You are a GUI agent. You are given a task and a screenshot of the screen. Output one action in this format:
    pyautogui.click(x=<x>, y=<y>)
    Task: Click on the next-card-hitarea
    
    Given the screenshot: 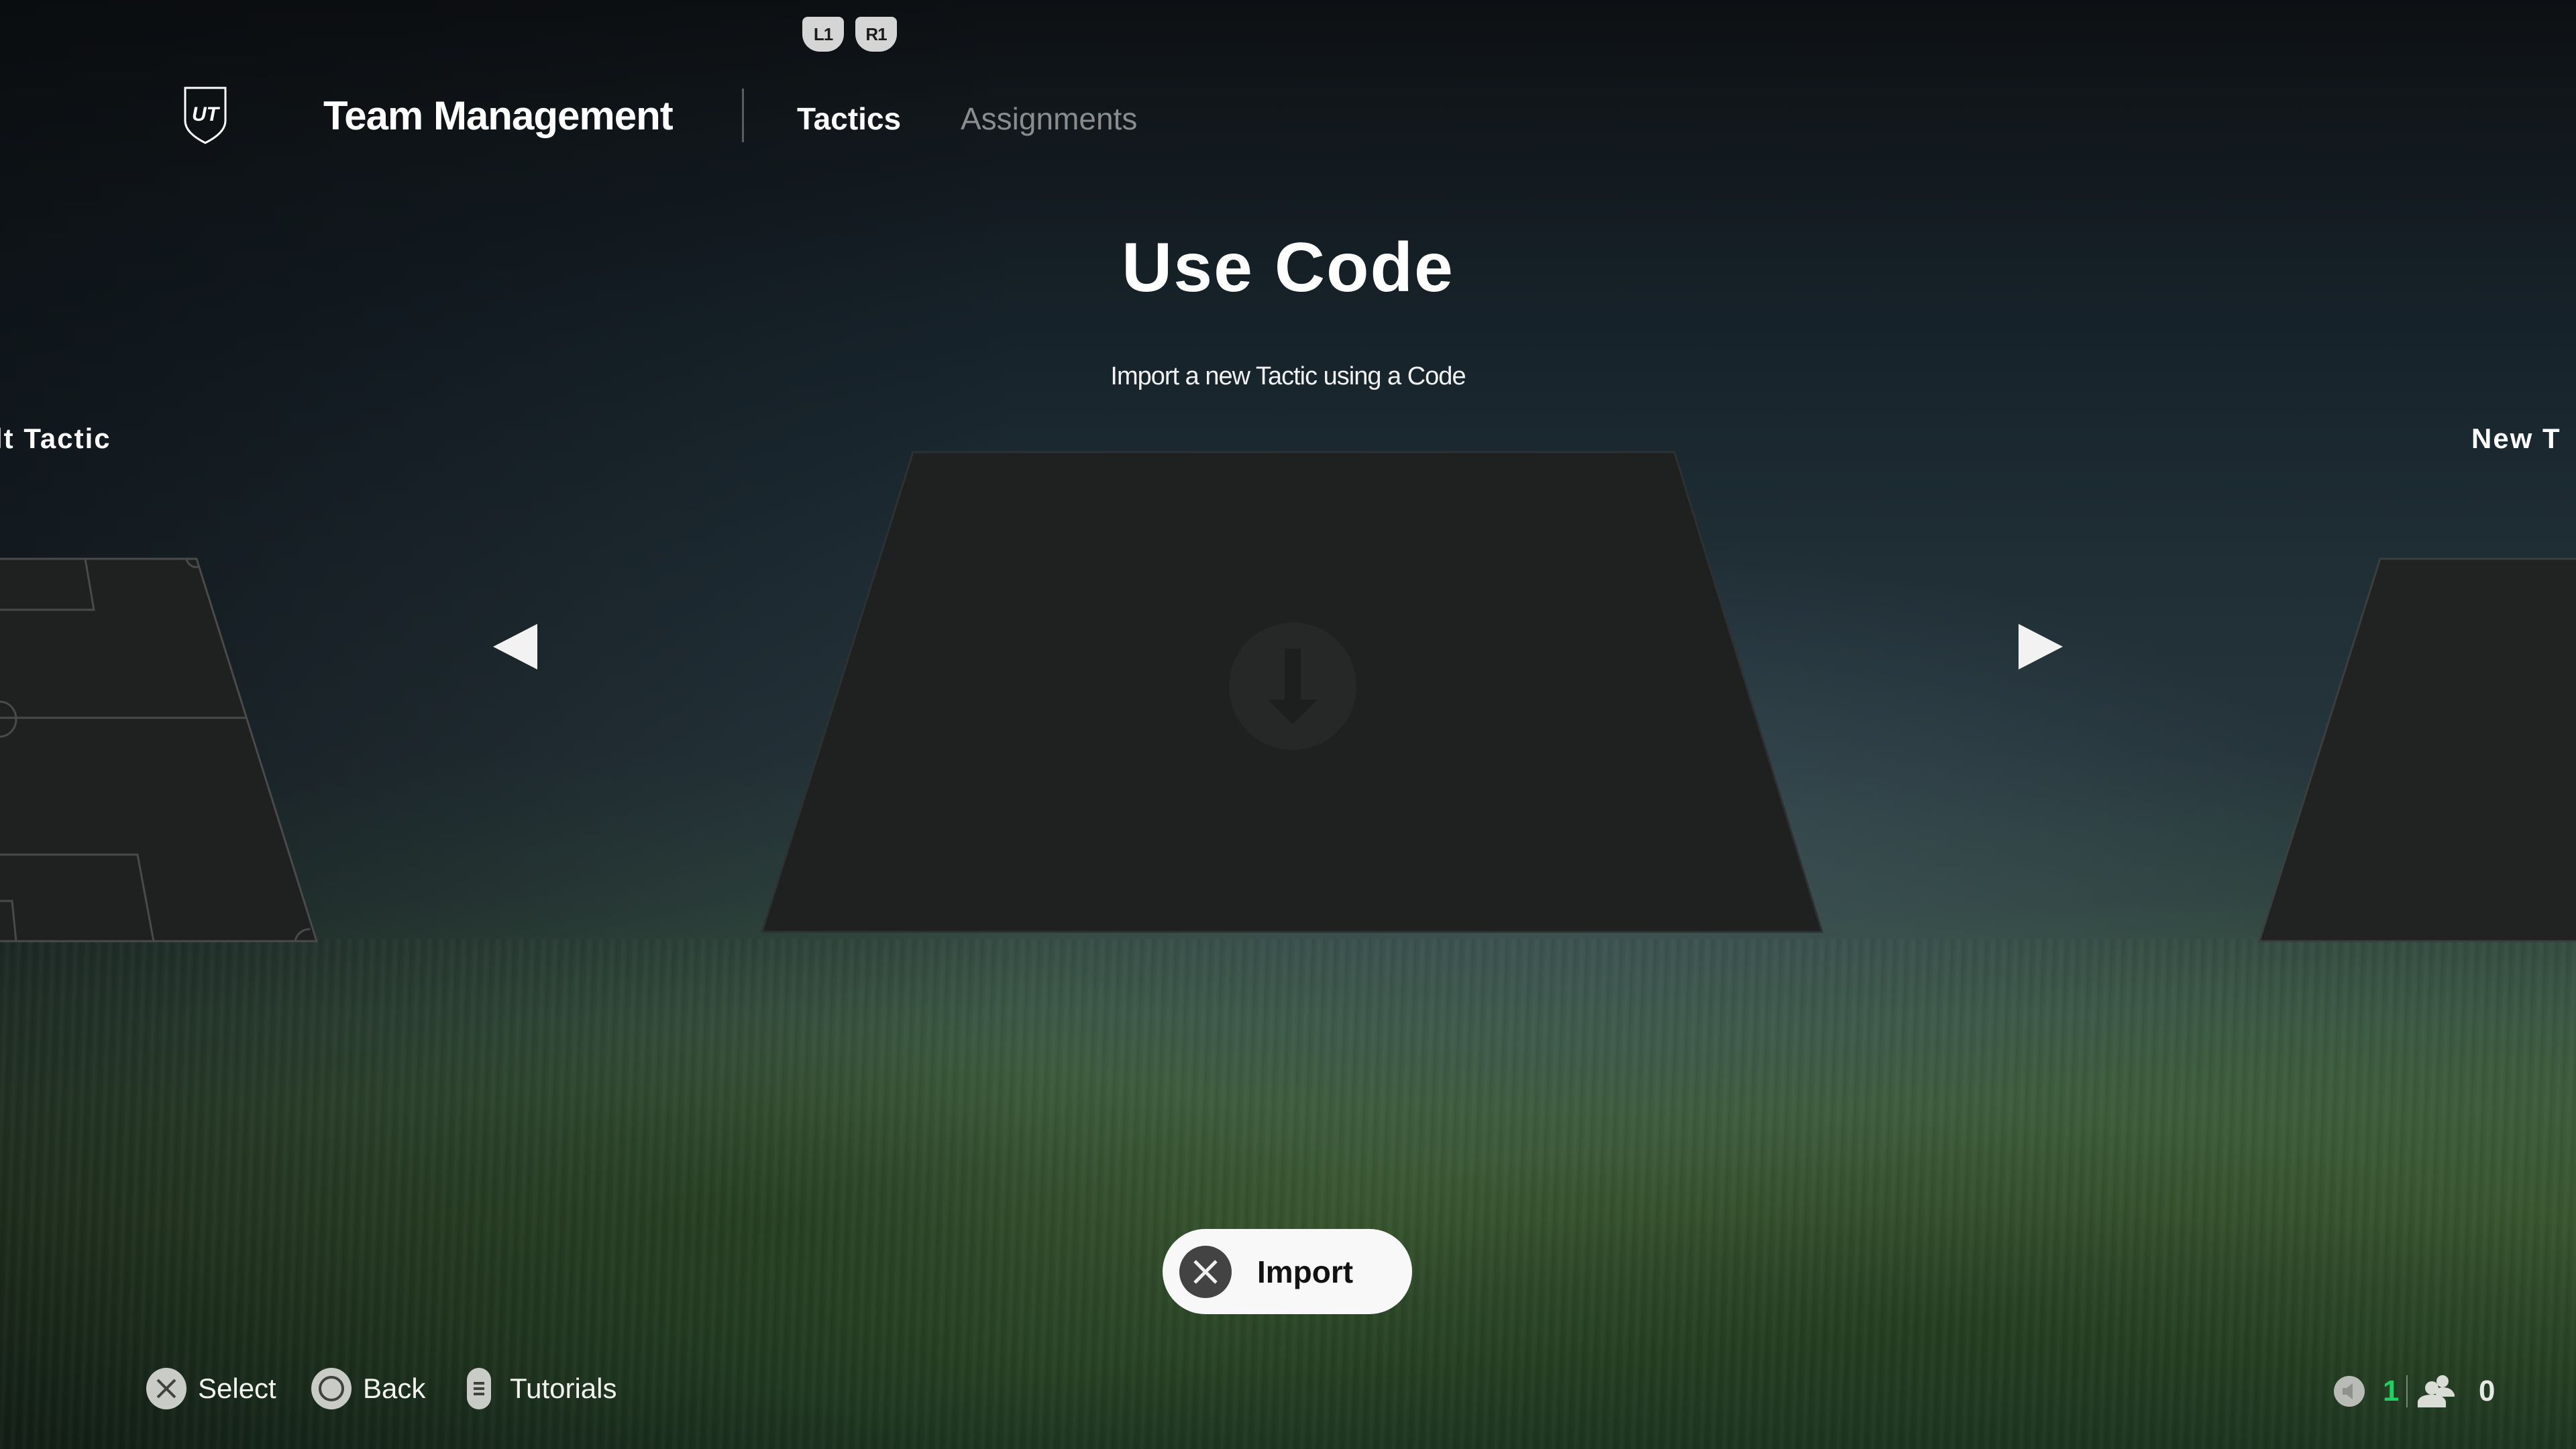 What is the action you would take?
    pyautogui.click(x=2417, y=750)
    